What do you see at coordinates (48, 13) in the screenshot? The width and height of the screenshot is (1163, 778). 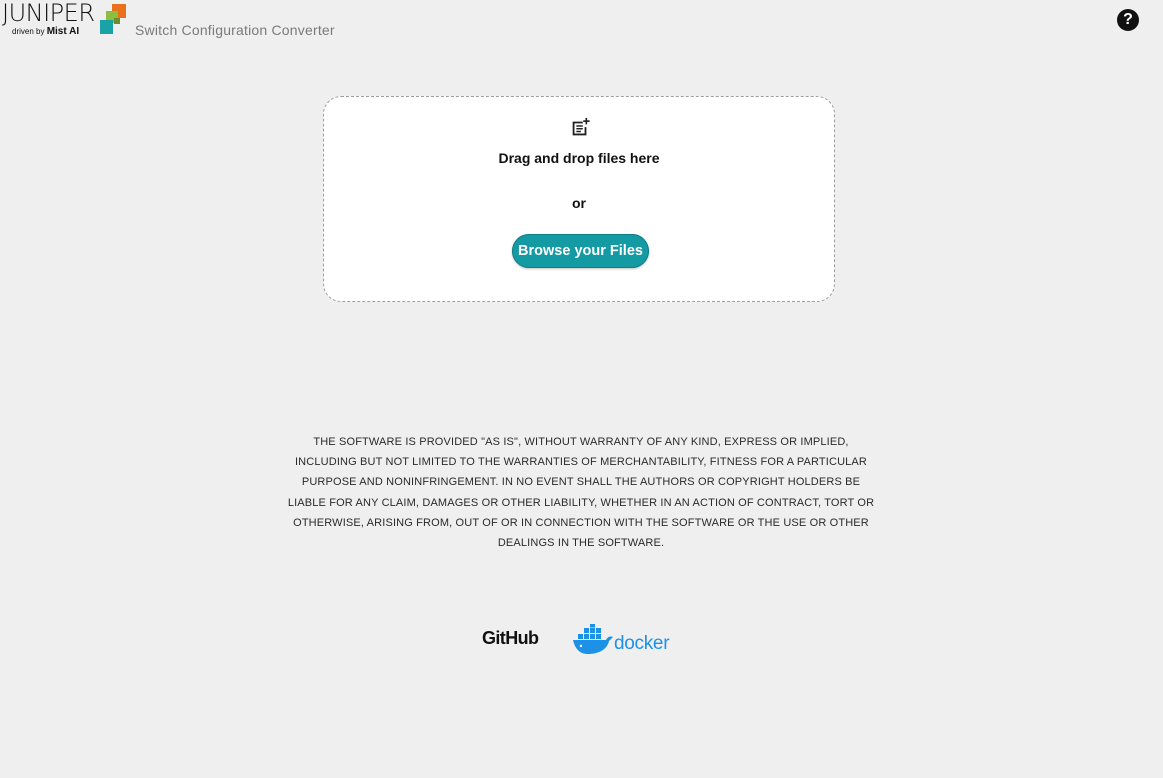 I see `logo-wordmark: JUNIPER` at bounding box center [48, 13].